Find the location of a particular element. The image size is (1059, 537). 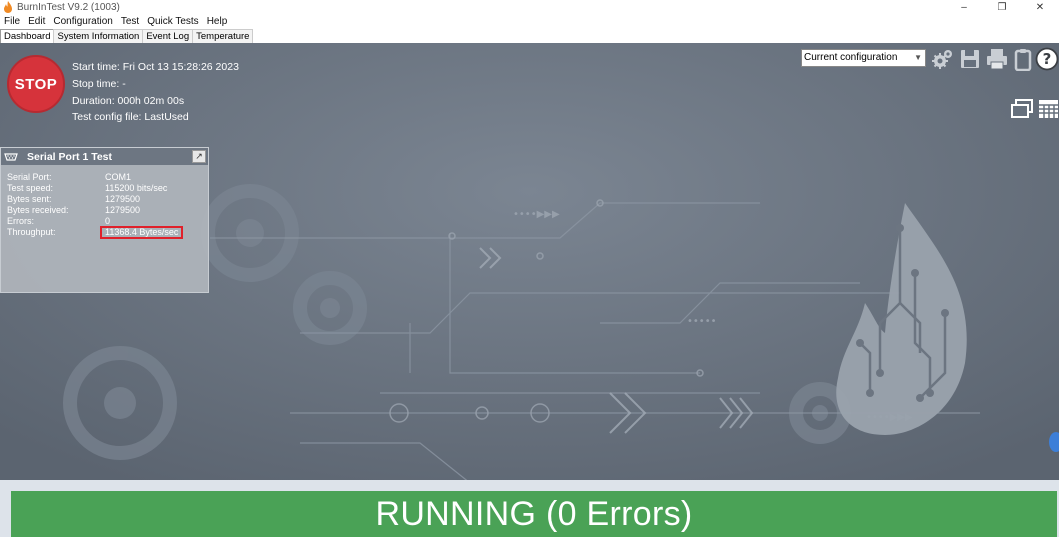

menu-quick-tests: Quick Tests is located at coordinates (173, 21).